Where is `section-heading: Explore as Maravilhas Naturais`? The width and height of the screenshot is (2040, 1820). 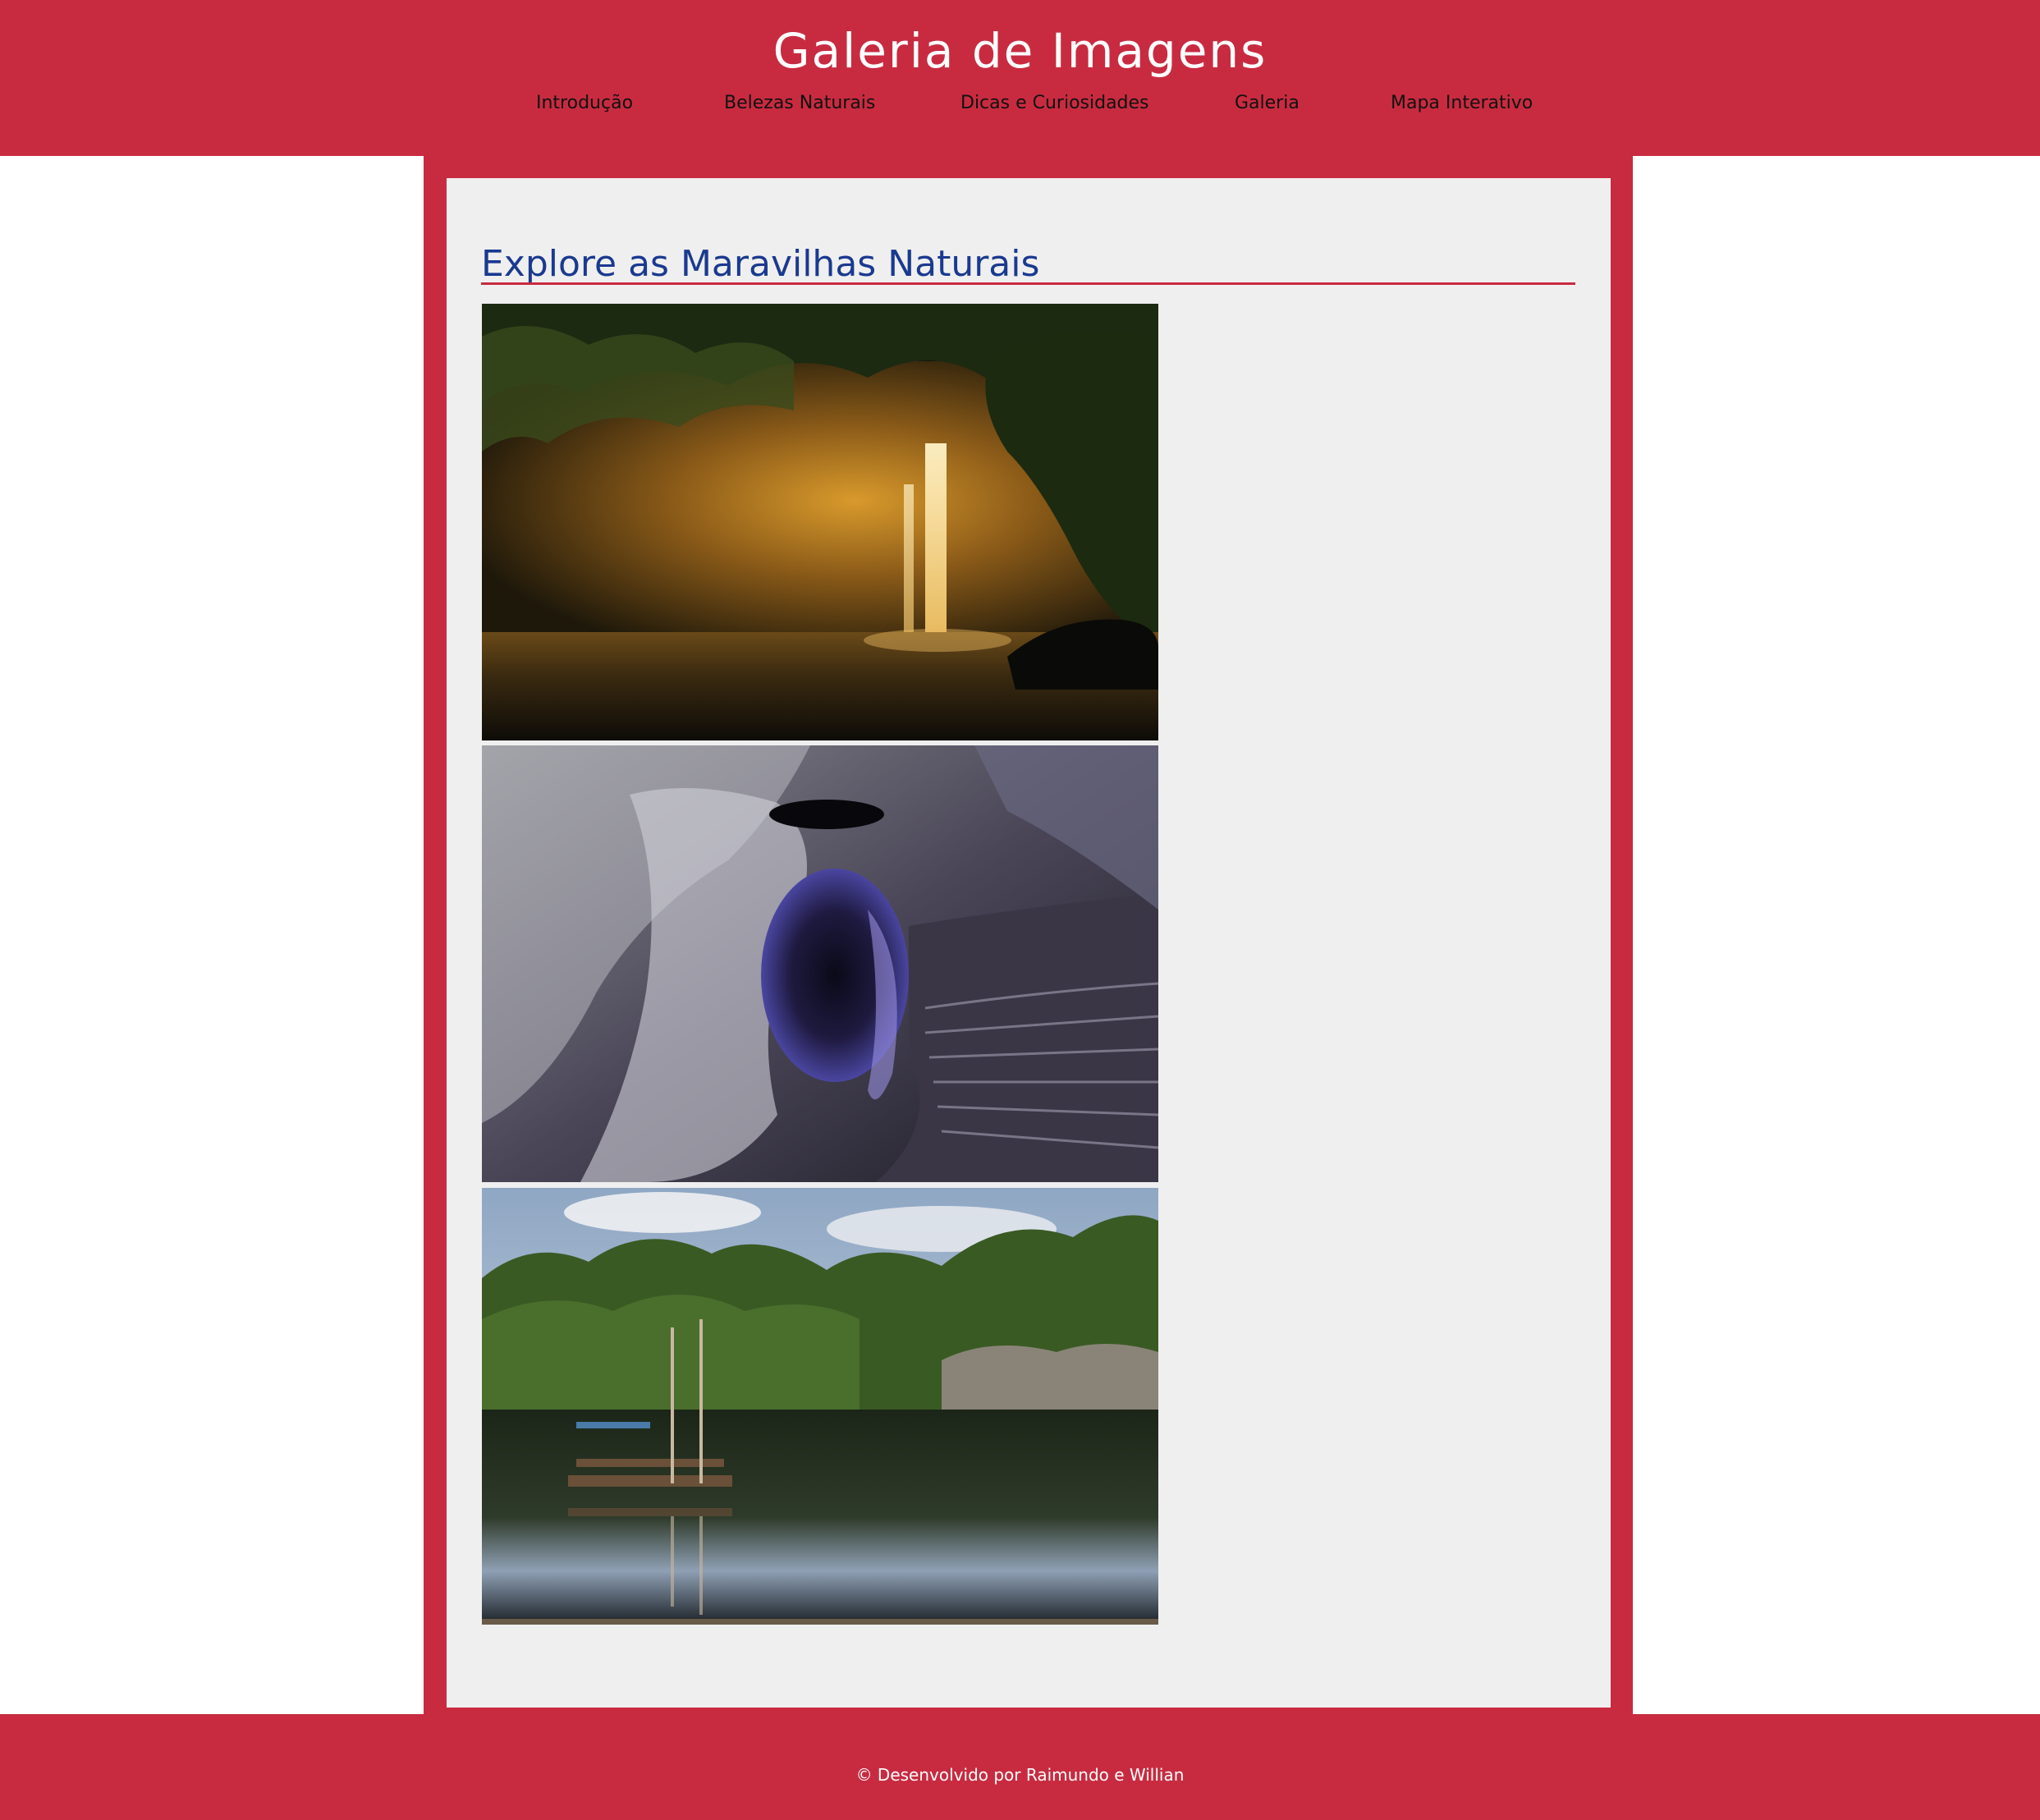 section-heading: Explore as Maravilhas Naturais is located at coordinates (760, 264).